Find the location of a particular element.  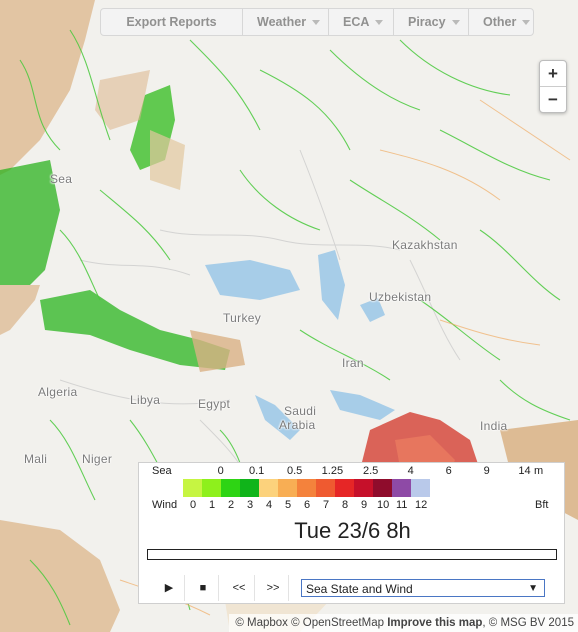

weather-menu: Weather is located at coordinates (286, 22).